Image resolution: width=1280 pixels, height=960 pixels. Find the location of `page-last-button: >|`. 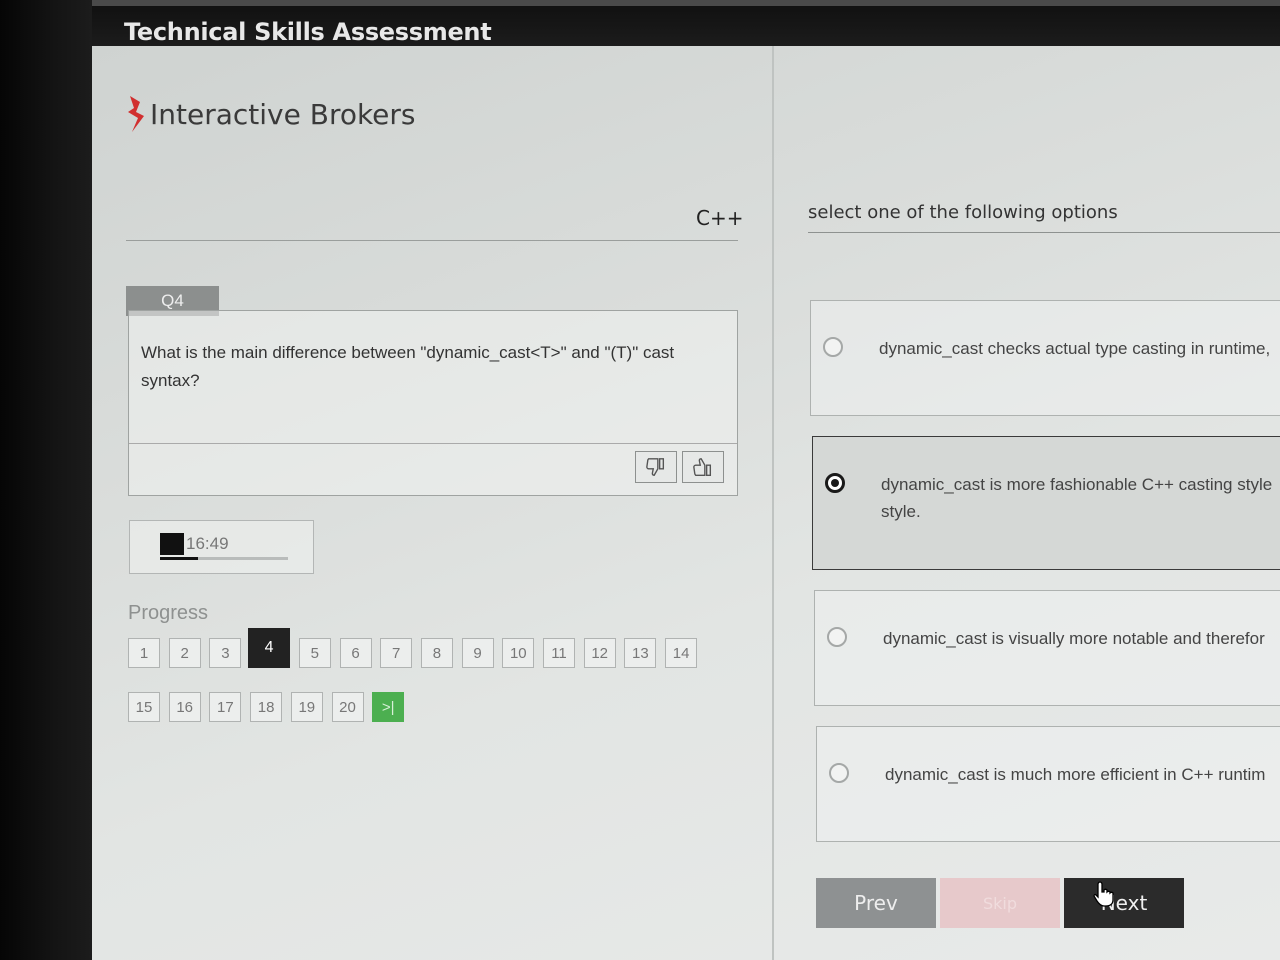

page-last-button: >| is located at coordinates (388, 707).